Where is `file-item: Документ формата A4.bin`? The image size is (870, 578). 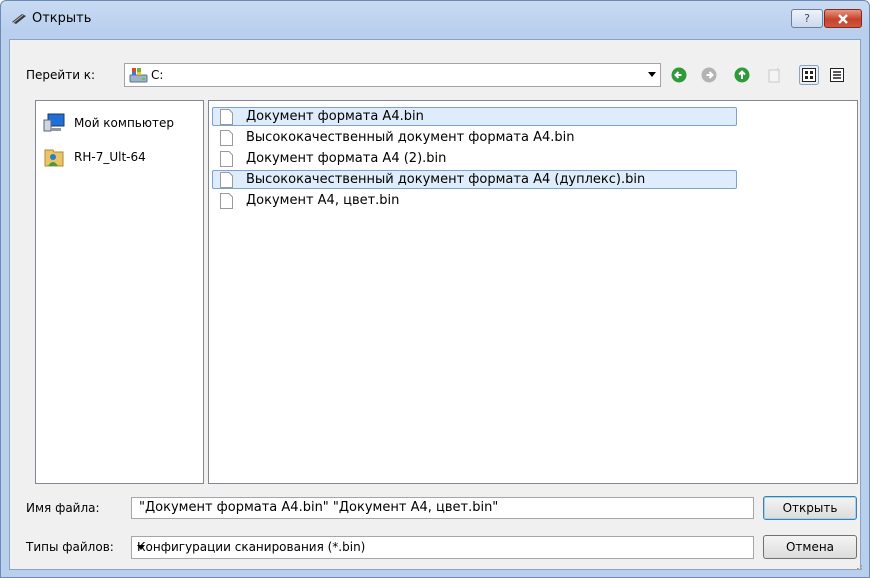
file-item: Документ формата A4.bin is located at coordinates (474, 116).